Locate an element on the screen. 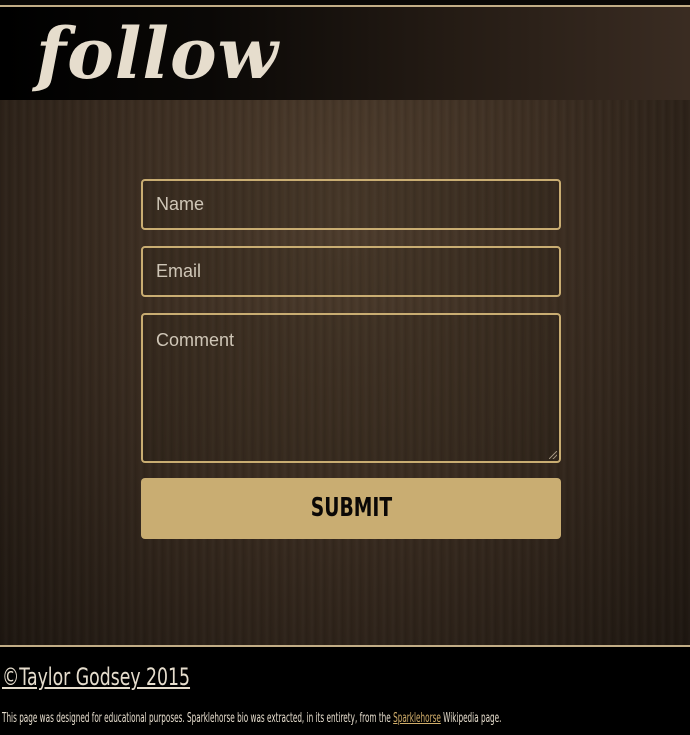  sparklehorse-link: Sparklehorse is located at coordinates (417, 718).